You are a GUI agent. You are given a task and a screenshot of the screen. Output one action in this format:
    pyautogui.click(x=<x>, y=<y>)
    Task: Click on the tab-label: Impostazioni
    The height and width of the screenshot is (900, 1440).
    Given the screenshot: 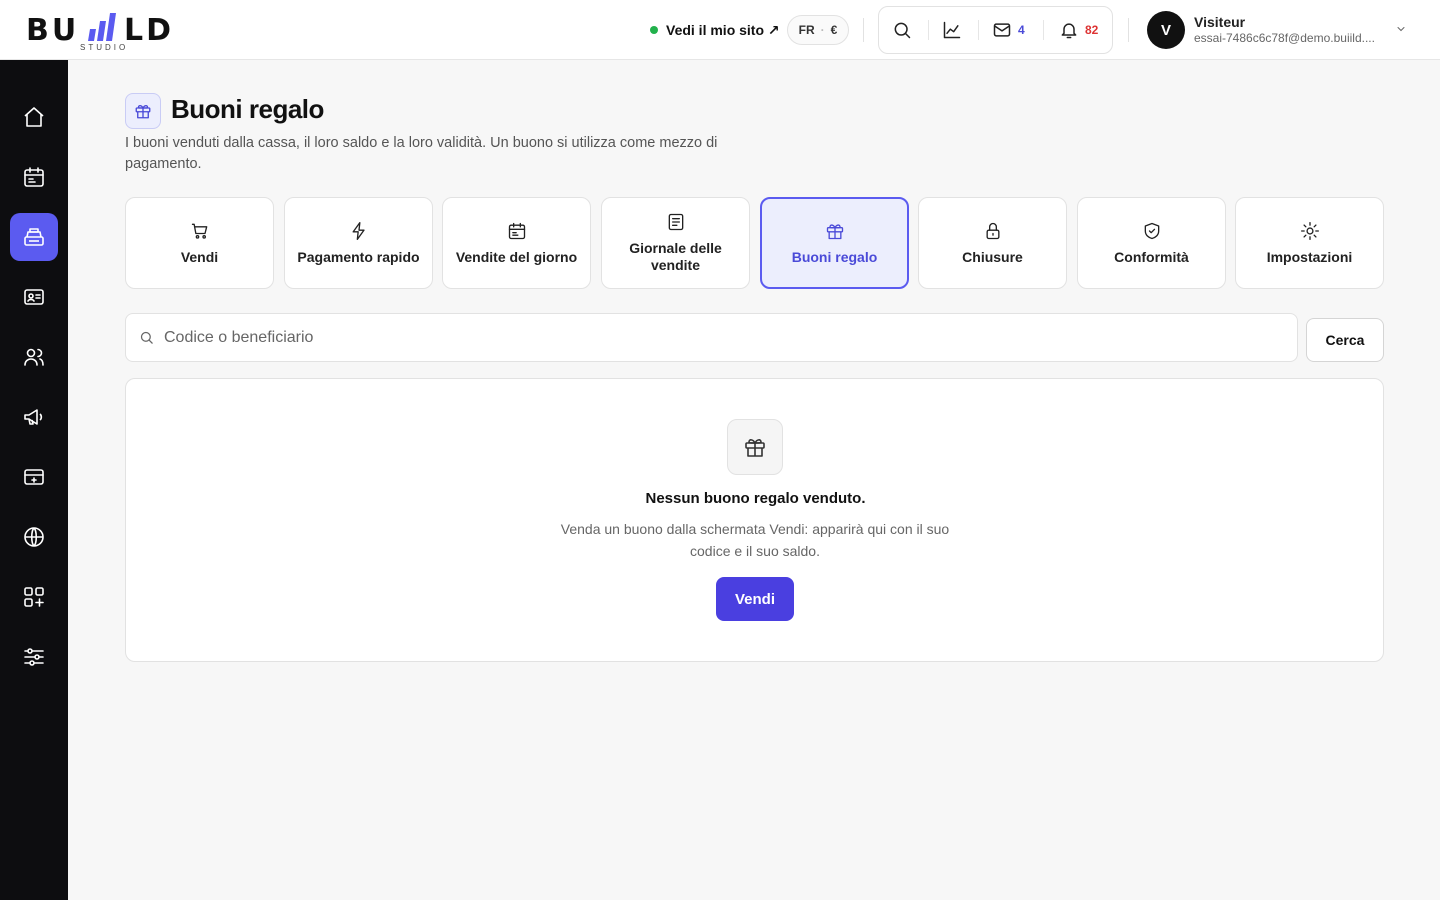 What is the action you would take?
    pyautogui.click(x=1309, y=256)
    